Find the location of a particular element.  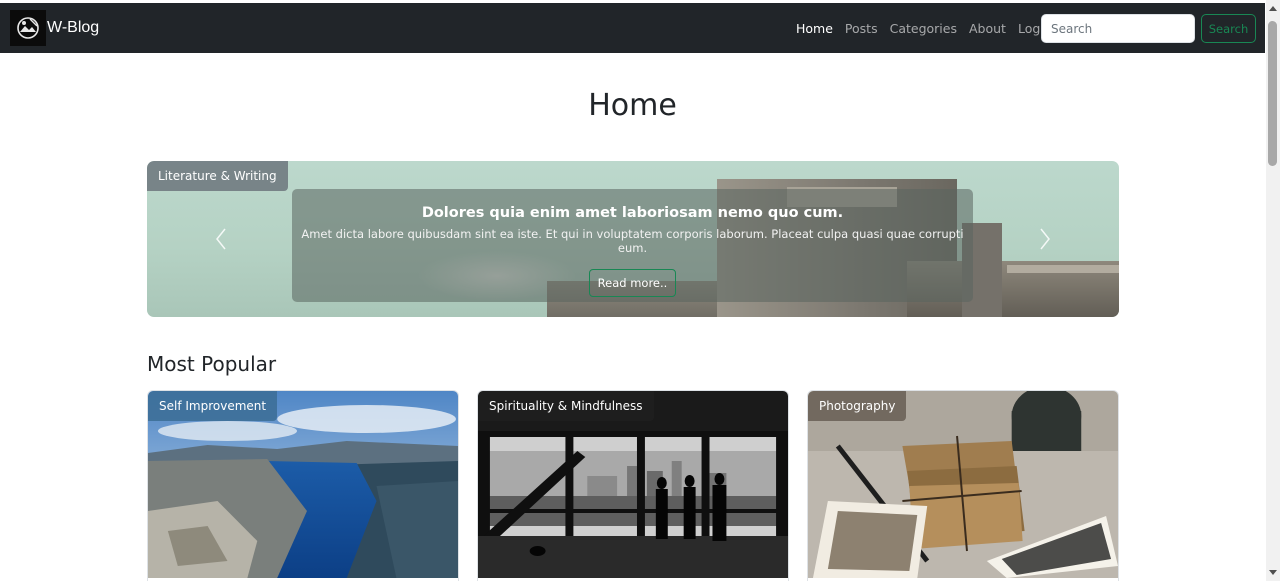

search-button: Search is located at coordinates (1228, 28).